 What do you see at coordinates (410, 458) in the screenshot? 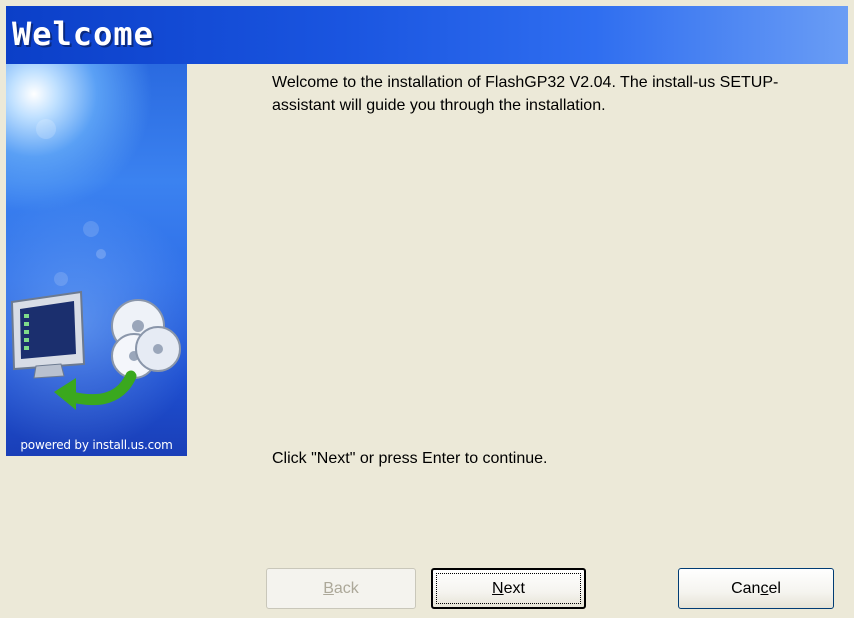
I see `continue-hint: Click "Next" or press Enter to continue.` at bounding box center [410, 458].